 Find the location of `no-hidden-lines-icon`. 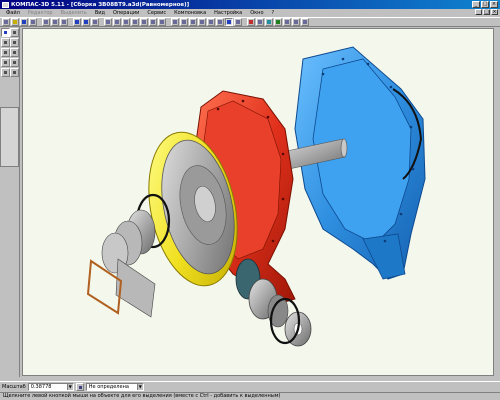

no-hidden-lines-icon is located at coordinates (220, 22).